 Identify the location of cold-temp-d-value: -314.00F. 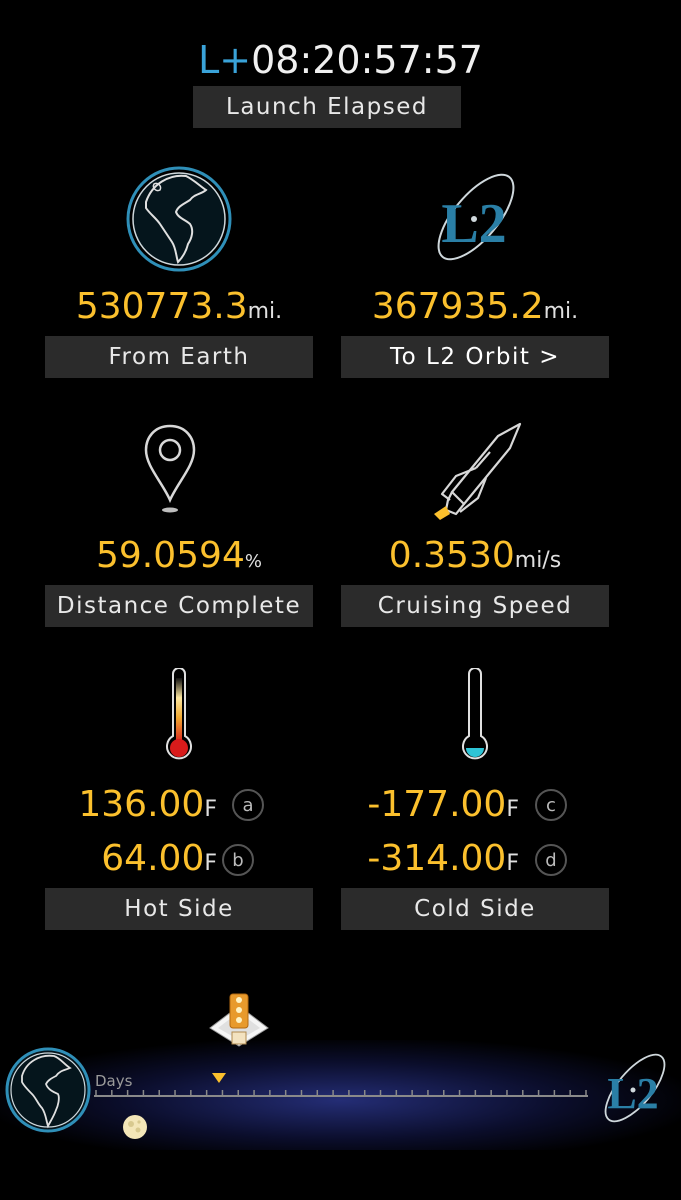
(430, 858).